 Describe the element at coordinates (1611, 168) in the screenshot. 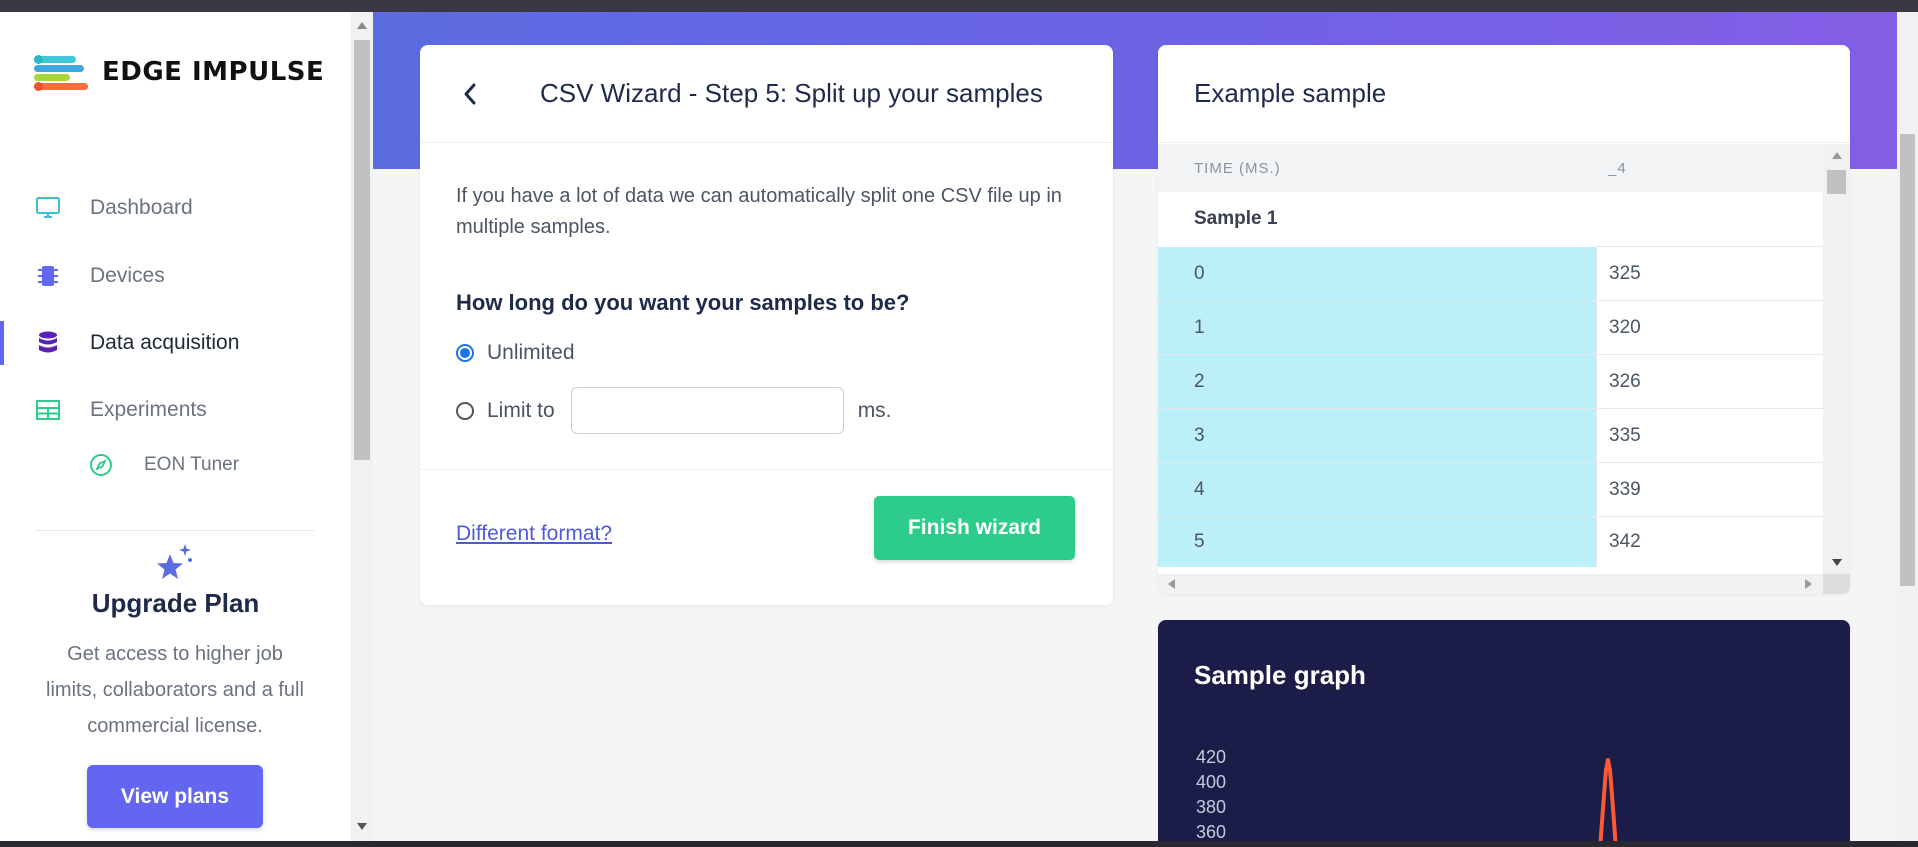

I see `column-header-value: _4` at that location.